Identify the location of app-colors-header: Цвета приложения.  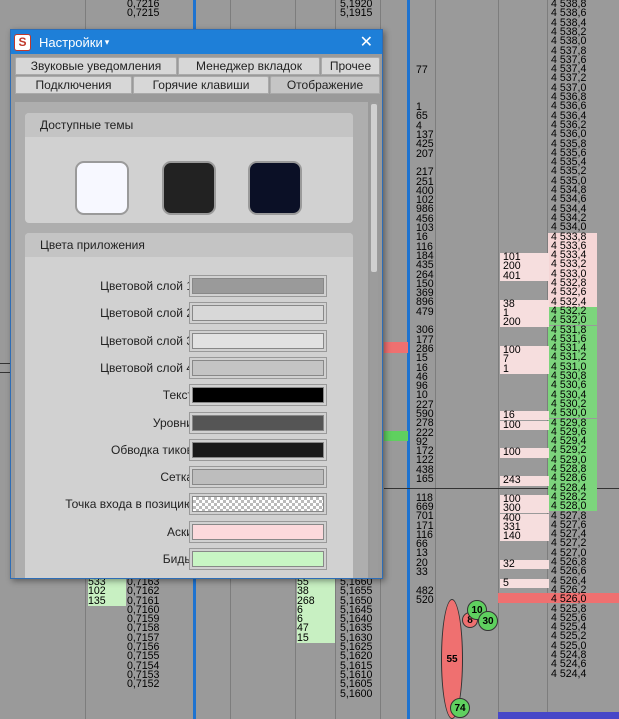
(189, 245).